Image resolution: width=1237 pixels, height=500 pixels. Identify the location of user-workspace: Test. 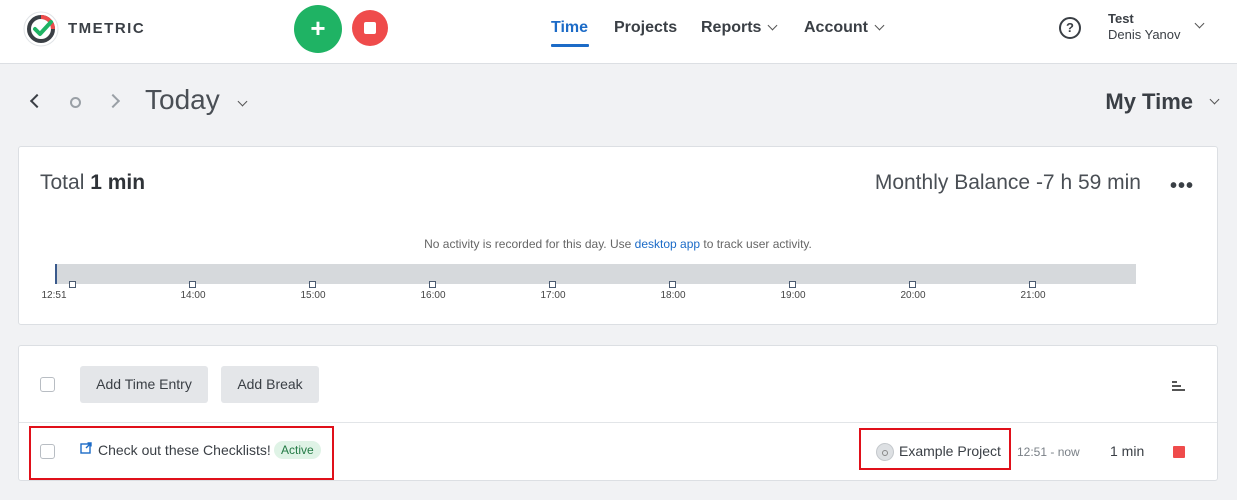
(1121, 18).